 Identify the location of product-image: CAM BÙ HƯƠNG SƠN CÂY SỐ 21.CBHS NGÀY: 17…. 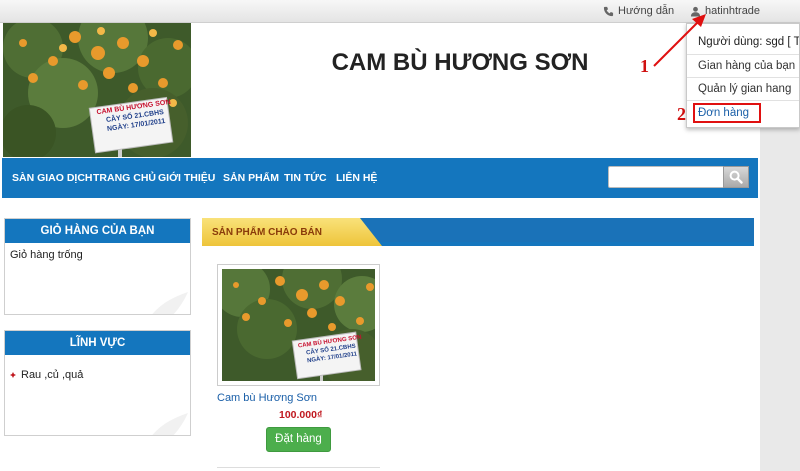
(298, 325).